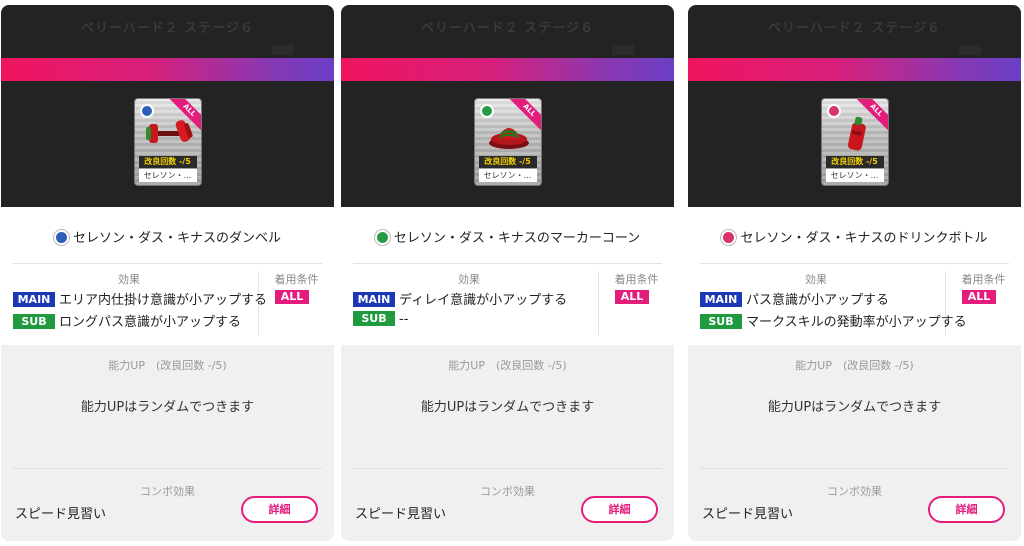 The width and height of the screenshot is (1024, 546). I want to click on item-name: セレソン・ダス・キナスのダンベル, so click(176, 238).